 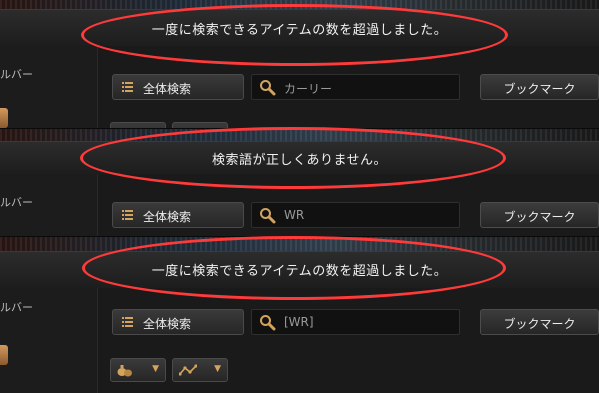 What do you see at coordinates (49, 87) in the screenshot?
I see `sidebar` at bounding box center [49, 87].